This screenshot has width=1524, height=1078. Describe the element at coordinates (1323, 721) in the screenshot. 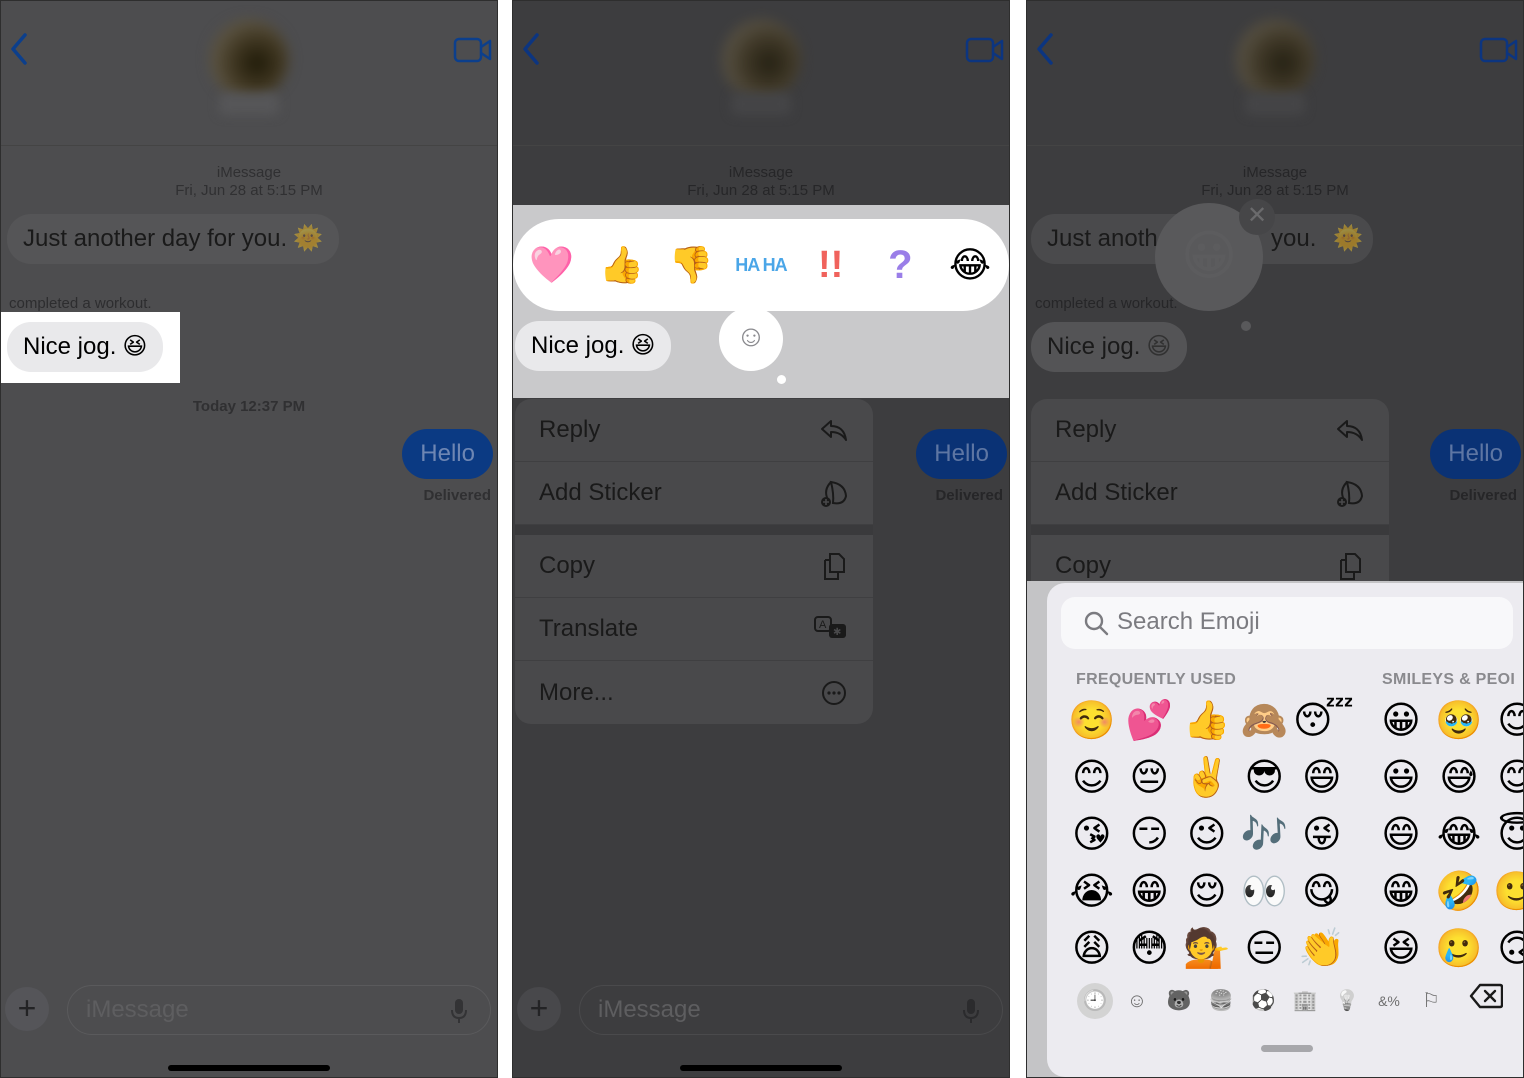

I see `emoji-key: 😴` at that location.